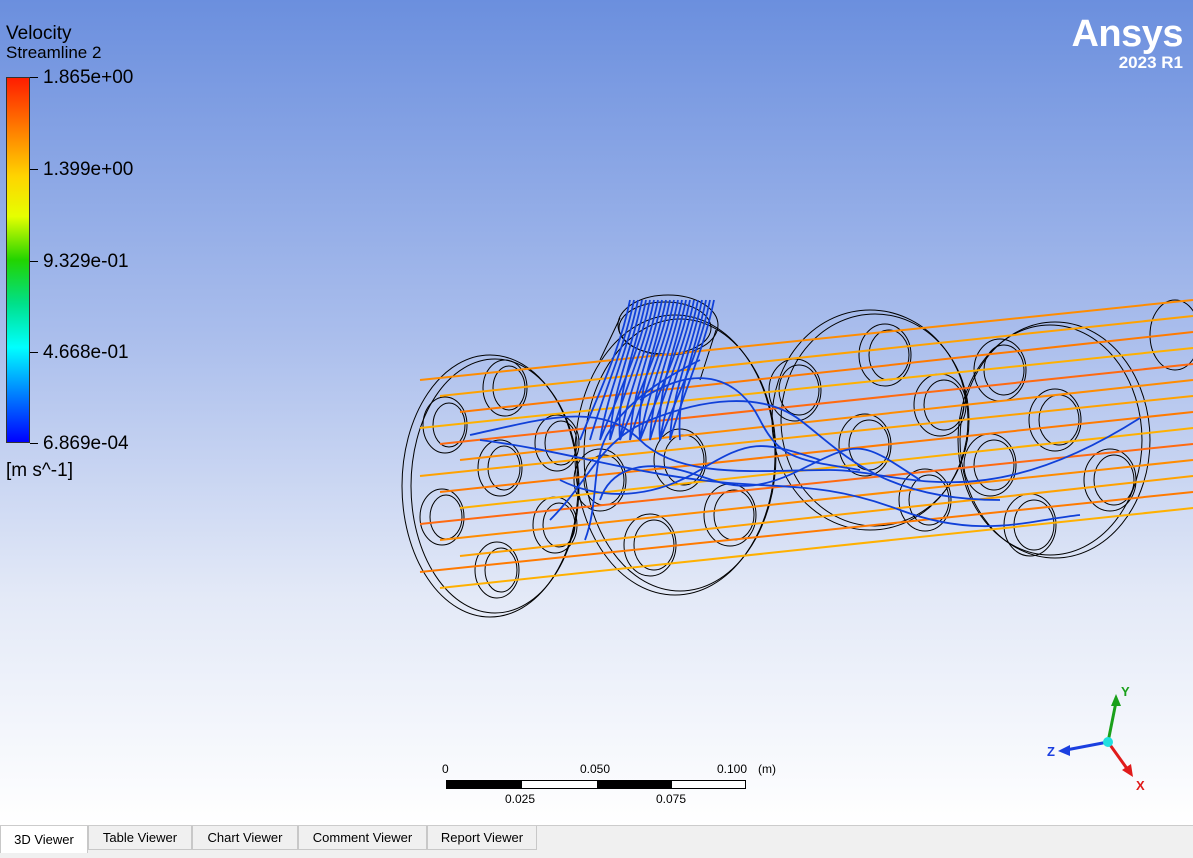 The height and width of the screenshot is (858, 1193). I want to click on legend-title: Velocity, so click(39, 33).